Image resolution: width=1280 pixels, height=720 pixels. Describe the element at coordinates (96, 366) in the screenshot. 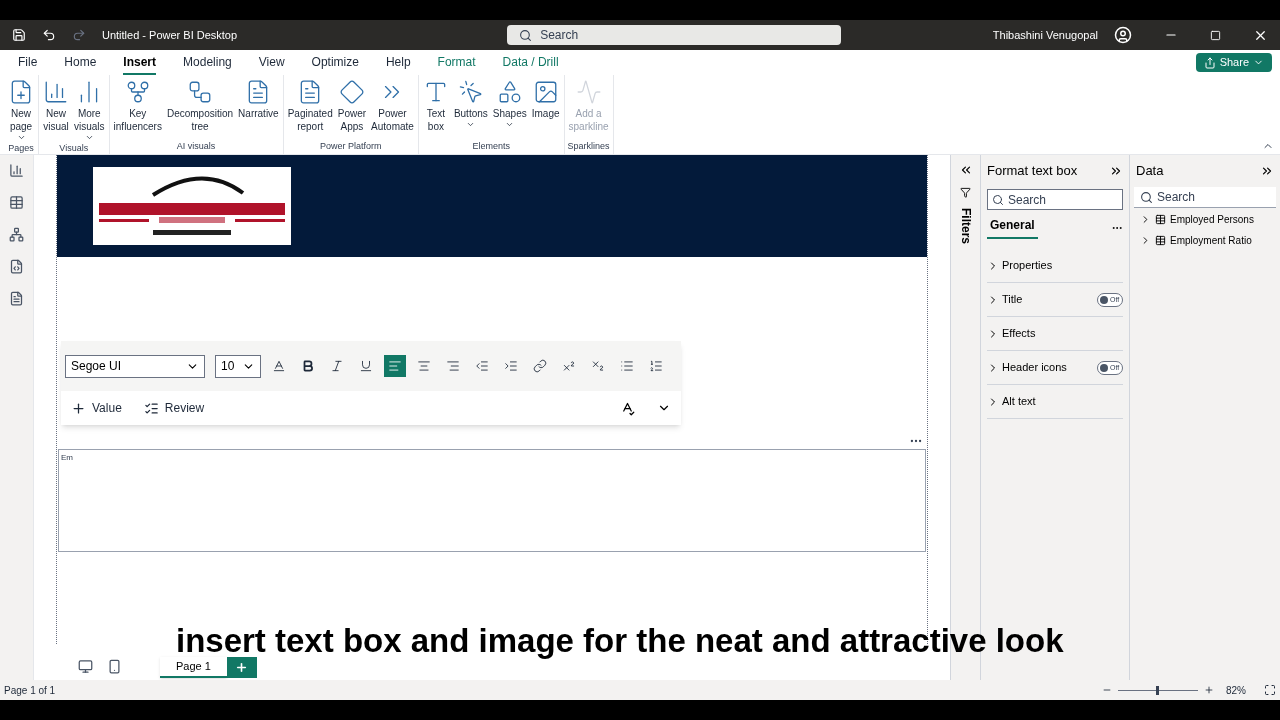

I see `font-name: Segoe UI` at that location.